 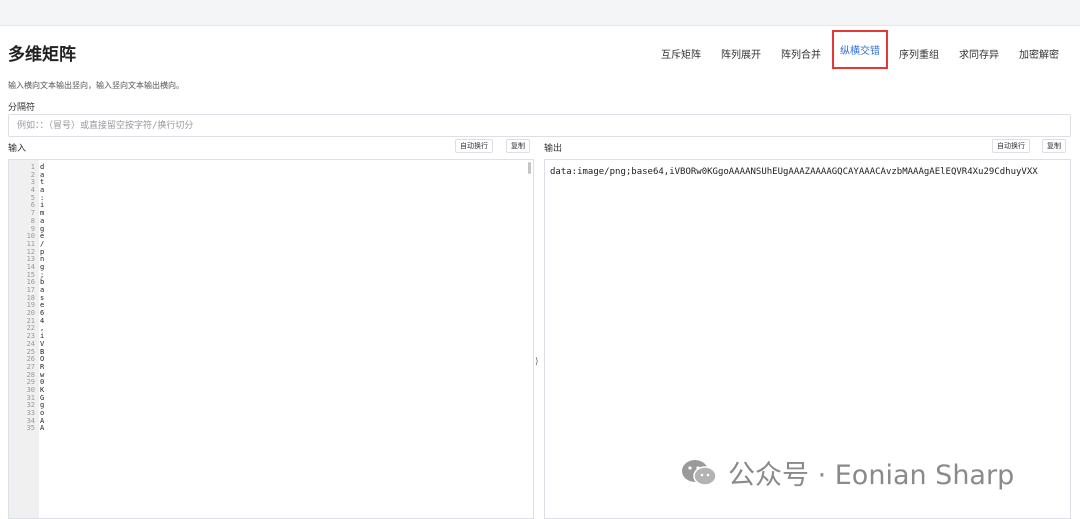 What do you see at coordinates (271, 167) in the screenshot?
I see `editor-line: 1d` at bounding box center [271, 167].